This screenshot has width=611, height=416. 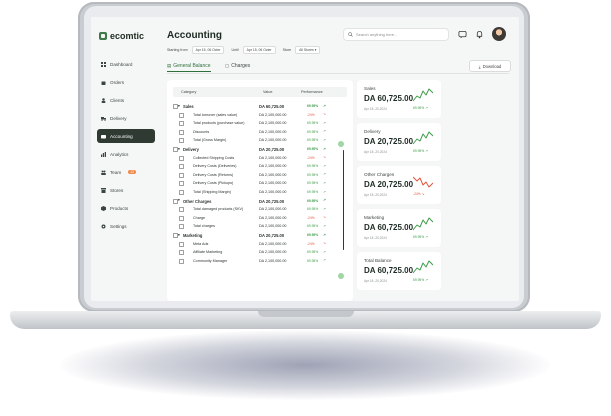 What do you see at coordinates (126, 226) in the screenshot?
I see `sidebar-item-settings: Settings` at bounding box center [126, 226].